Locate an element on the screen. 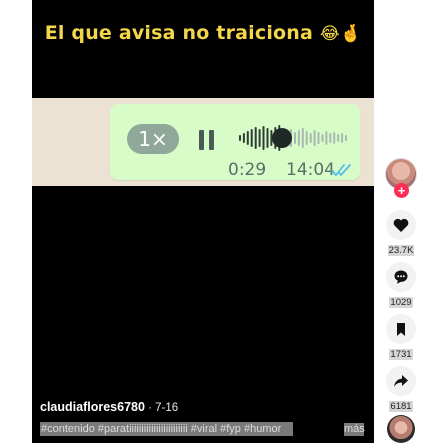 The height and width of the screenshot is (443, 434). waveform is located at coordinates (293, 138).